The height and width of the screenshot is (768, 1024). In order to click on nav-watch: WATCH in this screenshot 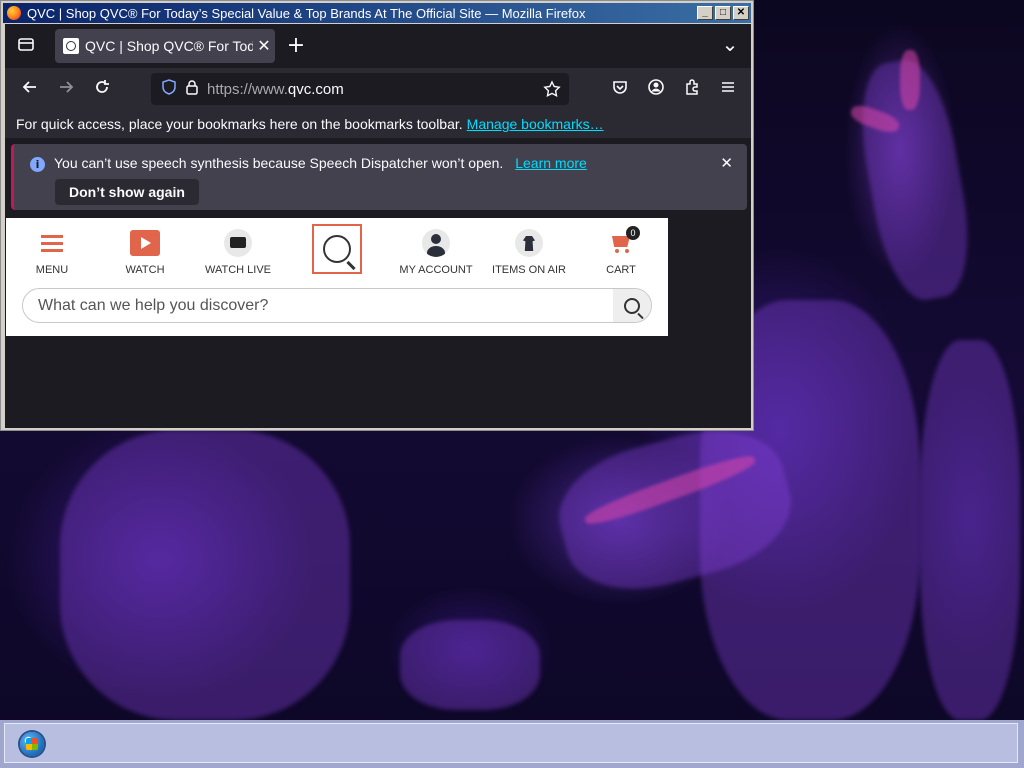, I will do `click(145, 251)`.